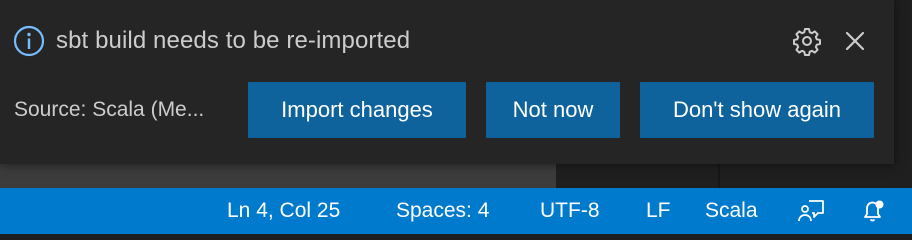  What do you see at coordinates (812, 211) in the screenshot?
I see `feedback-icon` at bounding box center [812, 211].